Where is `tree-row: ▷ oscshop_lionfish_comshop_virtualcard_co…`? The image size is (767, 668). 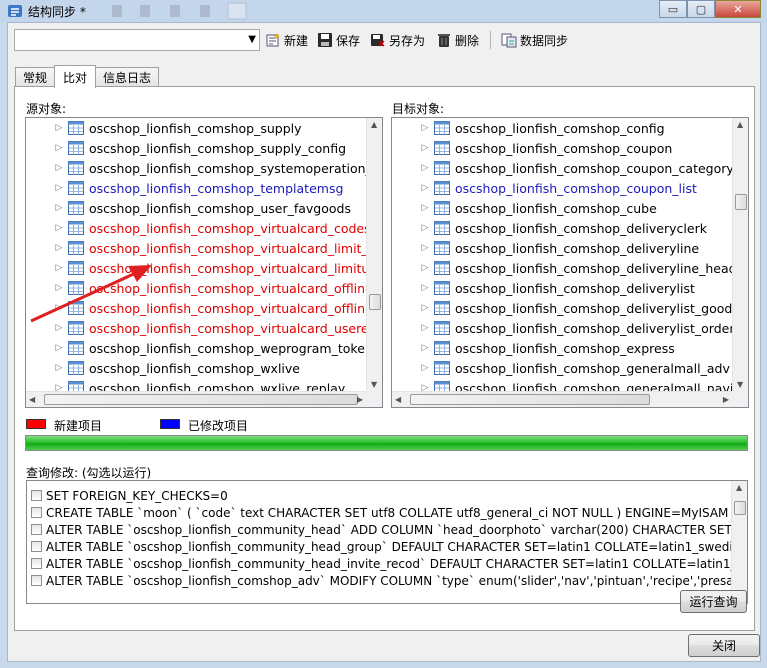 tree-row: ▷ oscshop_lionfish_comshop_virtualcard_co… is located at coordinates (196, 228).